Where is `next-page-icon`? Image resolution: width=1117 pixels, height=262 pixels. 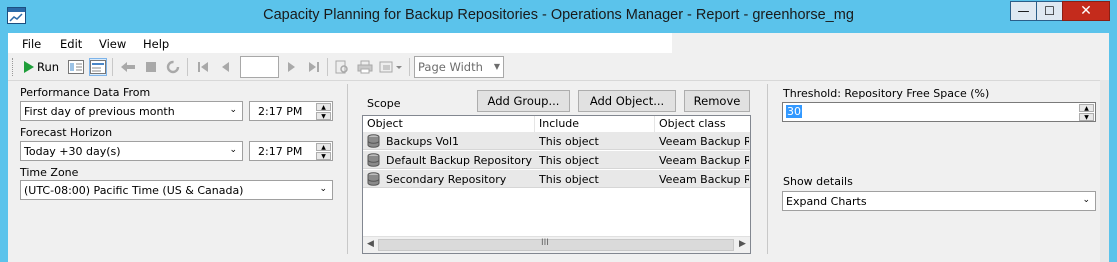 next-page-icon is located at coordinates (292, 67).